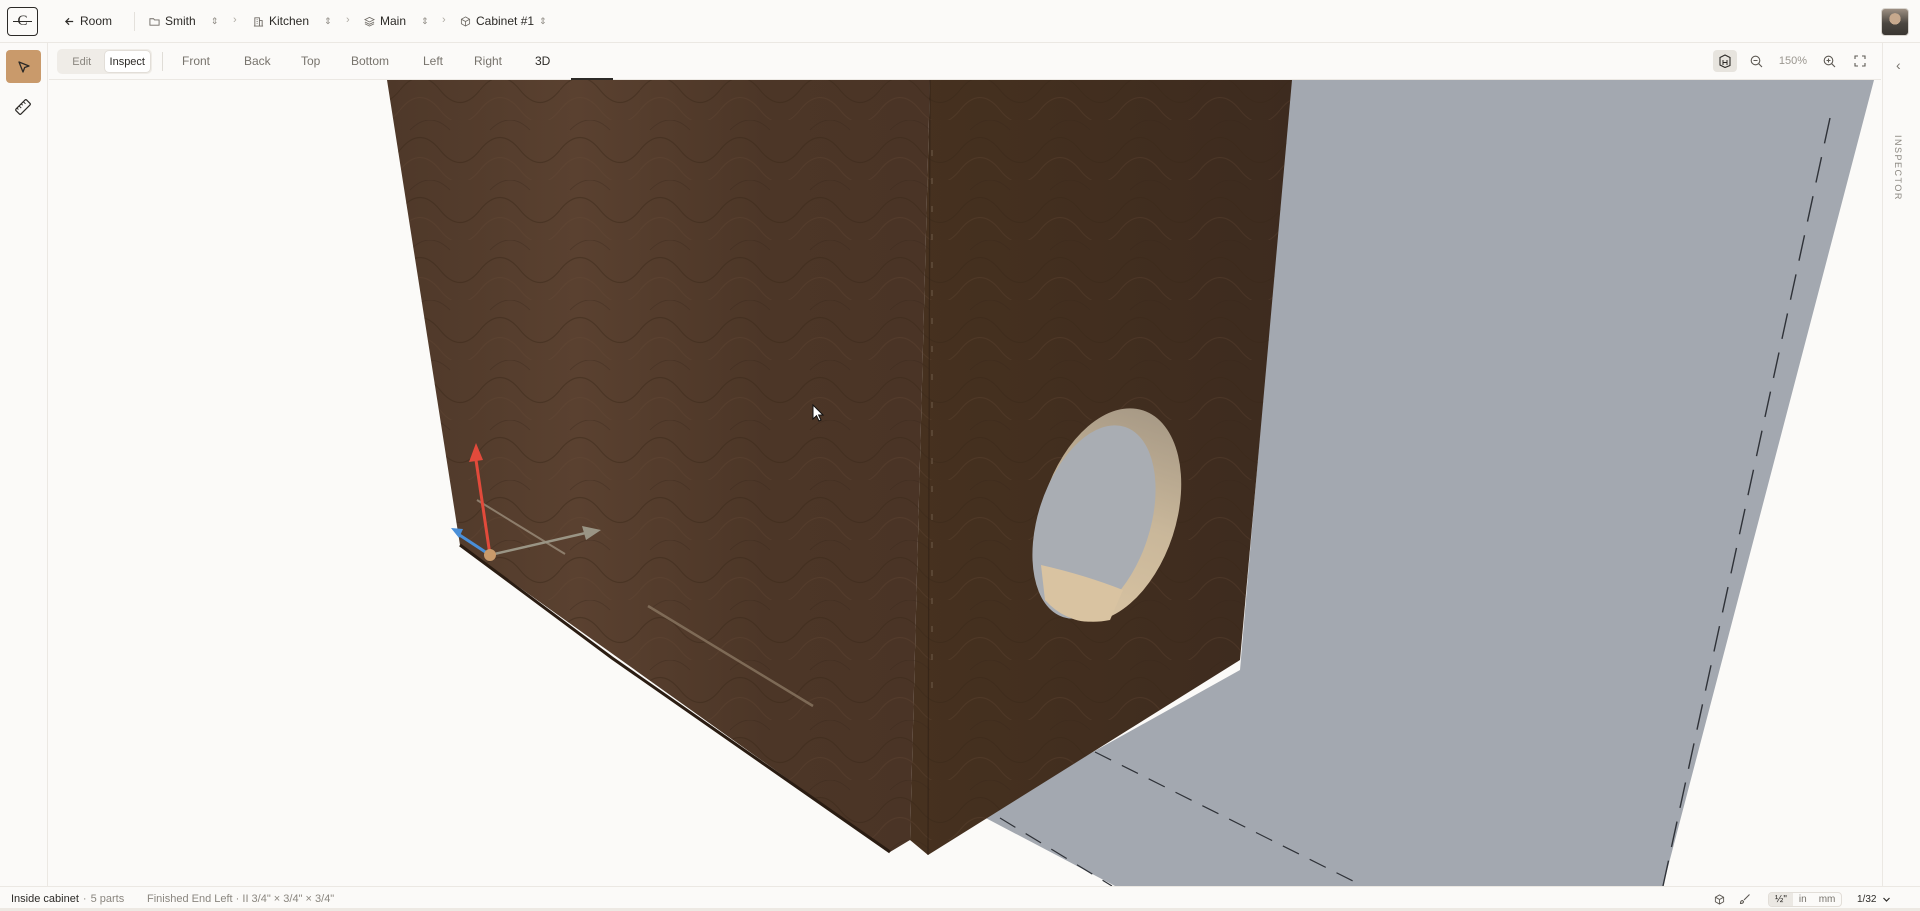  I want to click on breadcrumb-label: Cabinet #1, so click(505, 21).